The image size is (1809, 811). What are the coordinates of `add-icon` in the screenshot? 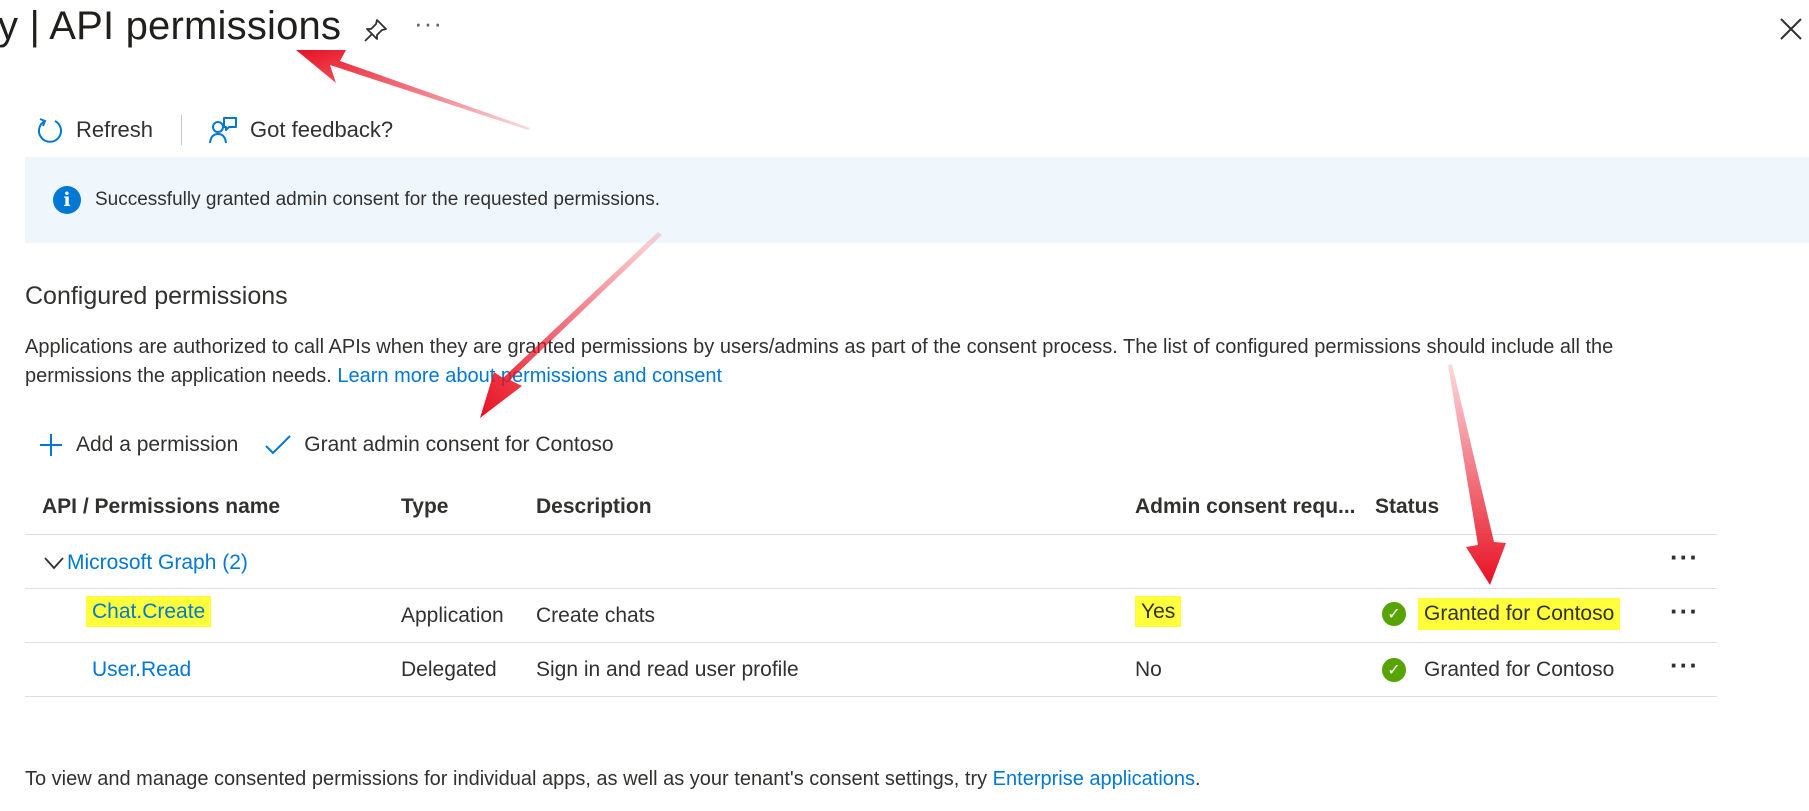 It's located at (51, 445).